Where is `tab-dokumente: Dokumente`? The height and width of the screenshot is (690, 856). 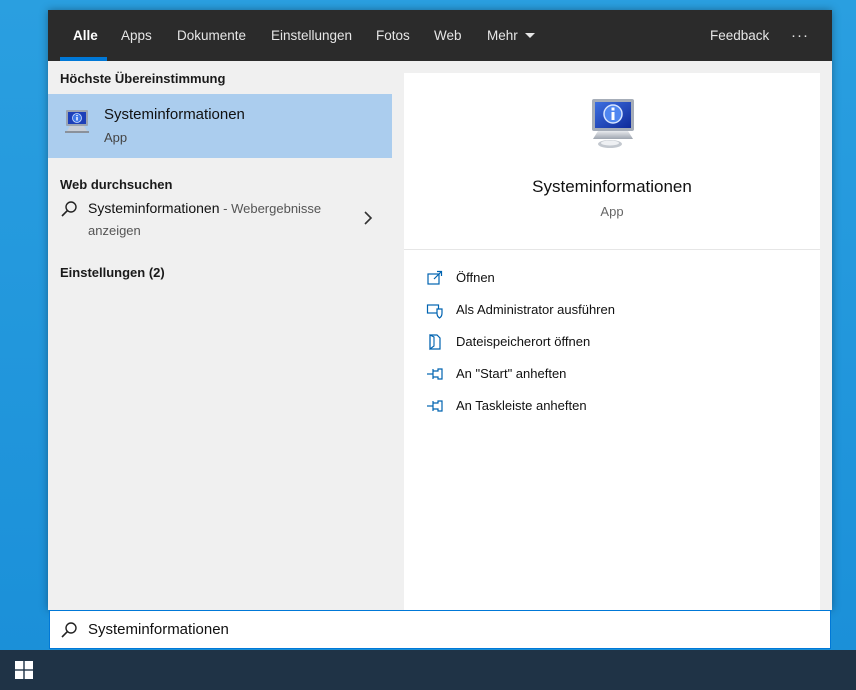
tab-dokumente: Dokumente is located at coordinates (211, 35).